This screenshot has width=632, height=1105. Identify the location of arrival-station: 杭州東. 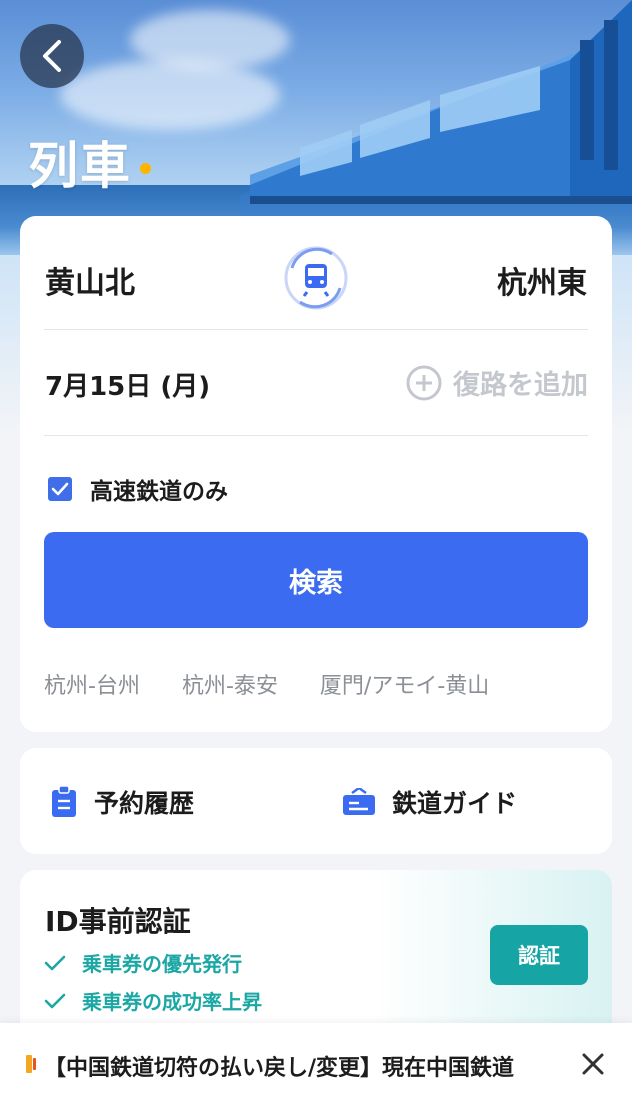
(542, 280).